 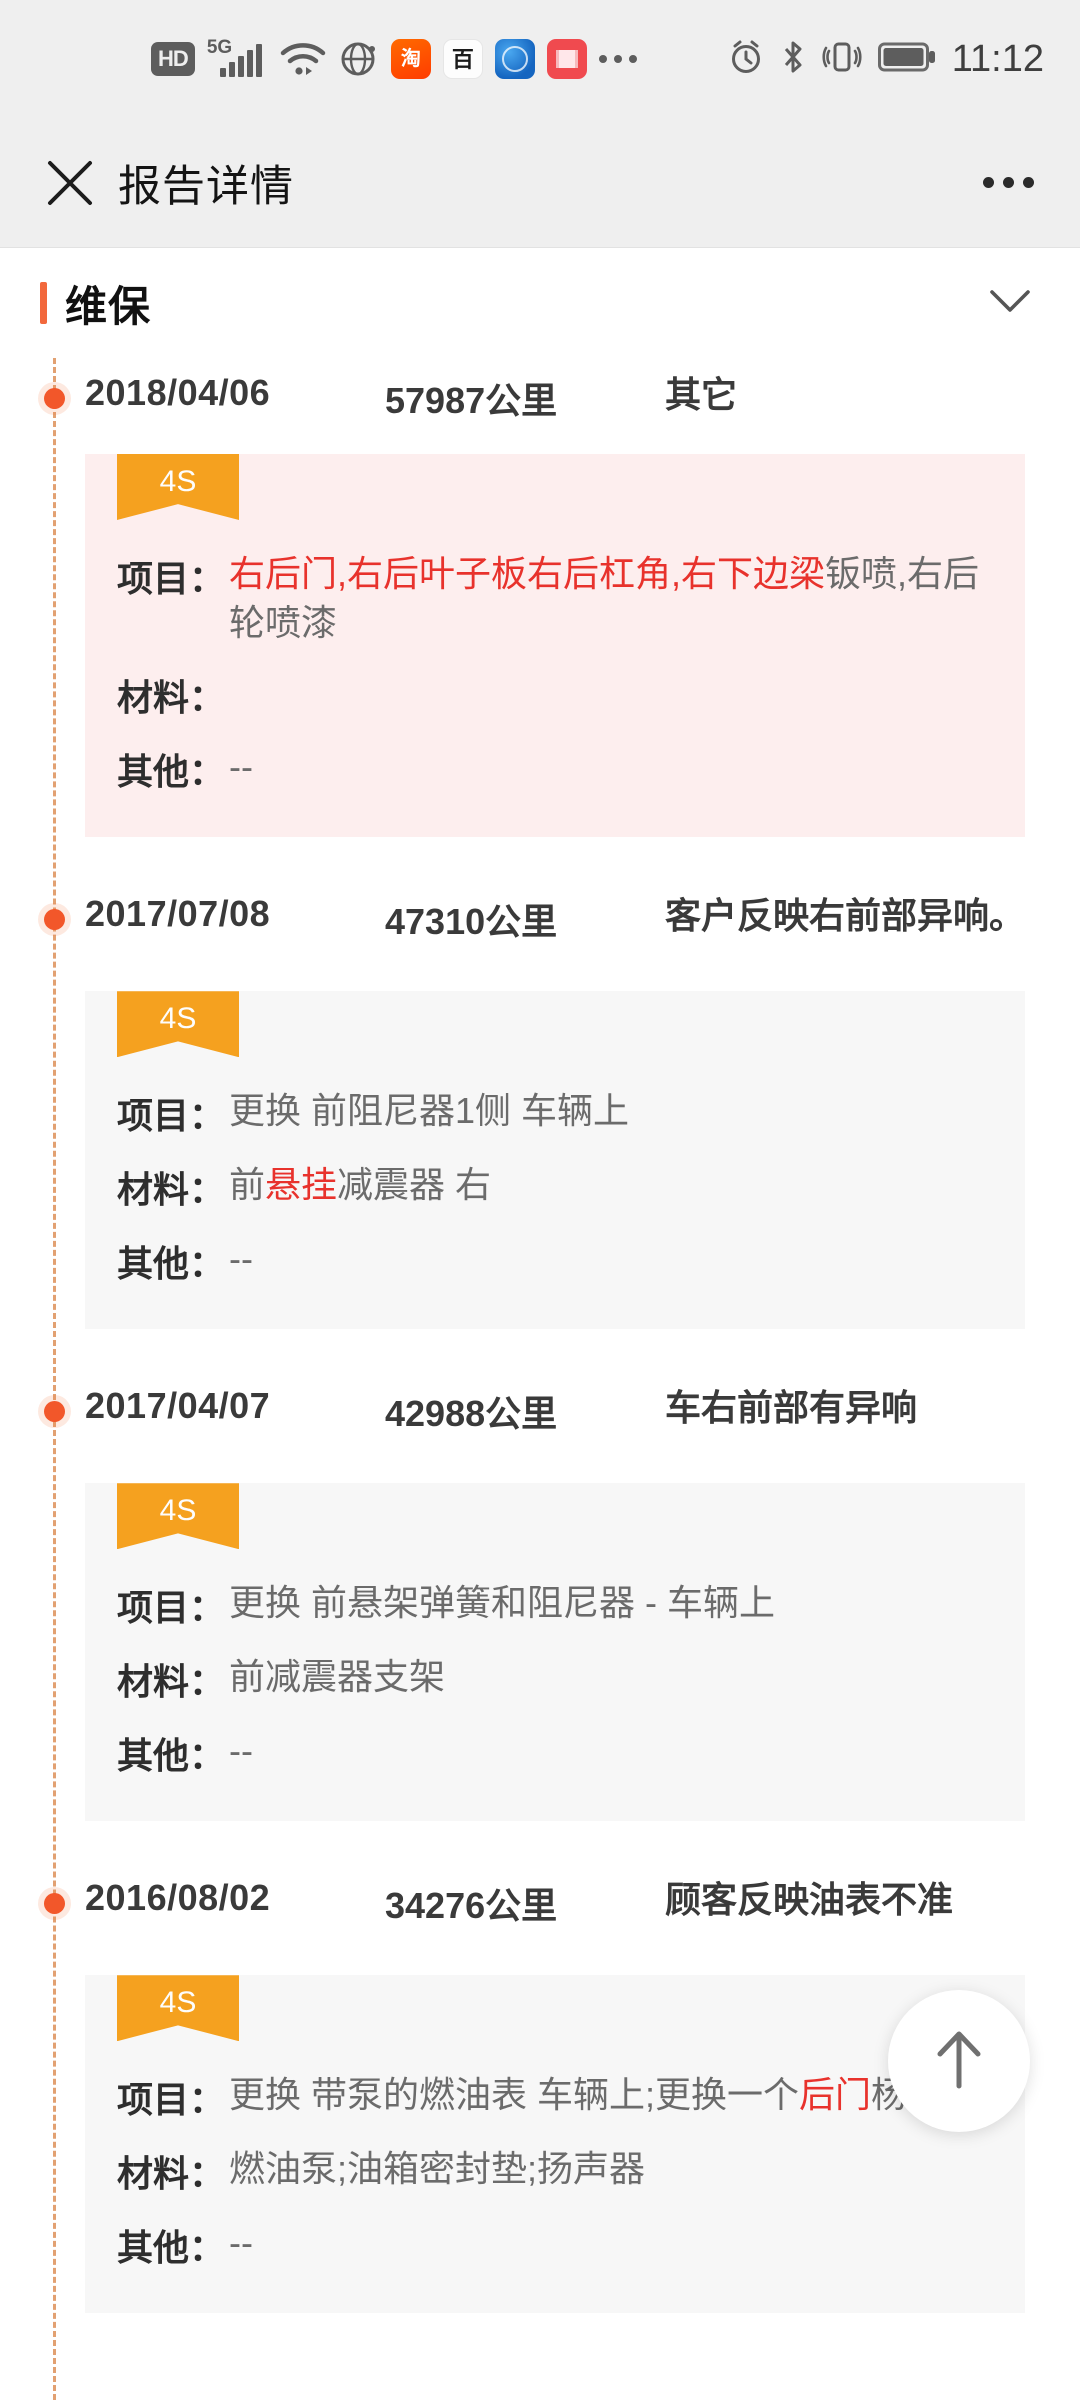 What do you see at coordinates (835, 2095) in the screenshot?
I see `project-highlight: 后门` at bounding box center [835, 2095].